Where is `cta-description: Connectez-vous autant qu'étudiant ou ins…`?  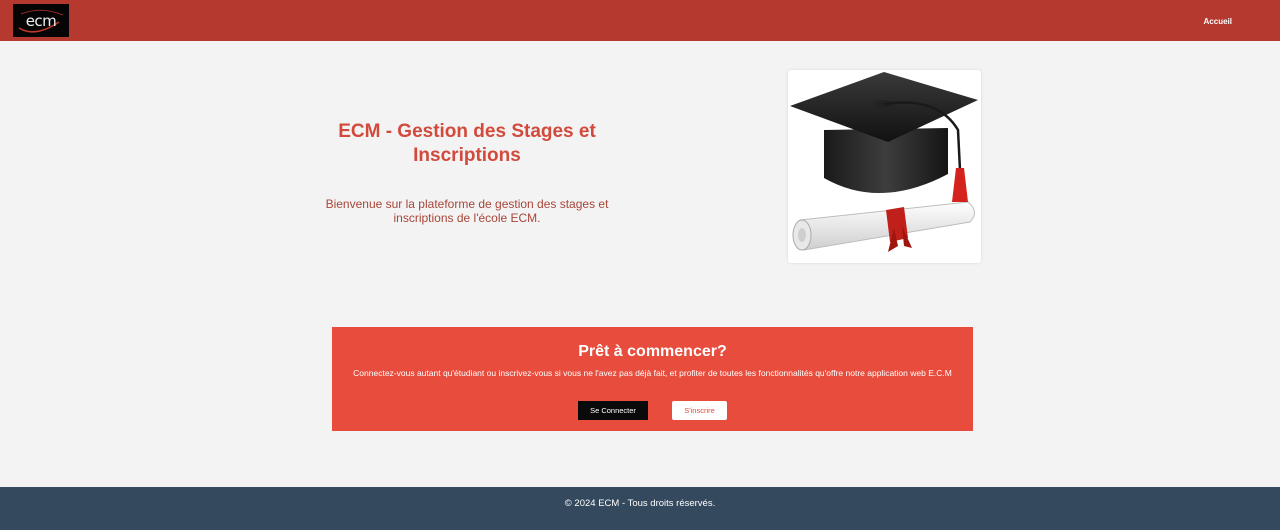
cta-description: Connectez-vous autant qu'étudiant ou ins… is located at coordinates (652, 373).